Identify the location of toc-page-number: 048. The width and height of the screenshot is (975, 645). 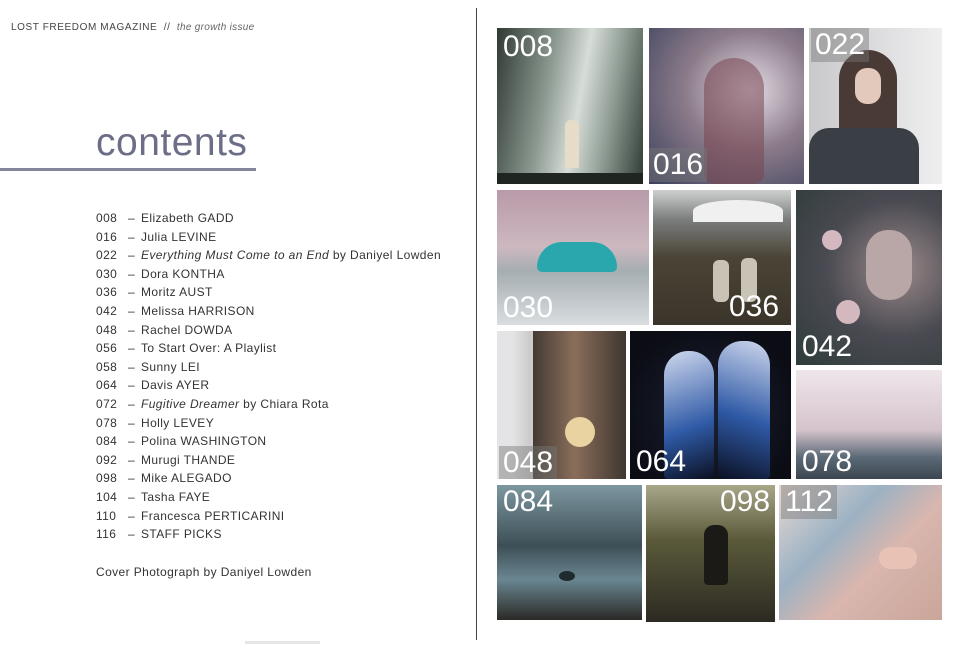
(107, 329).